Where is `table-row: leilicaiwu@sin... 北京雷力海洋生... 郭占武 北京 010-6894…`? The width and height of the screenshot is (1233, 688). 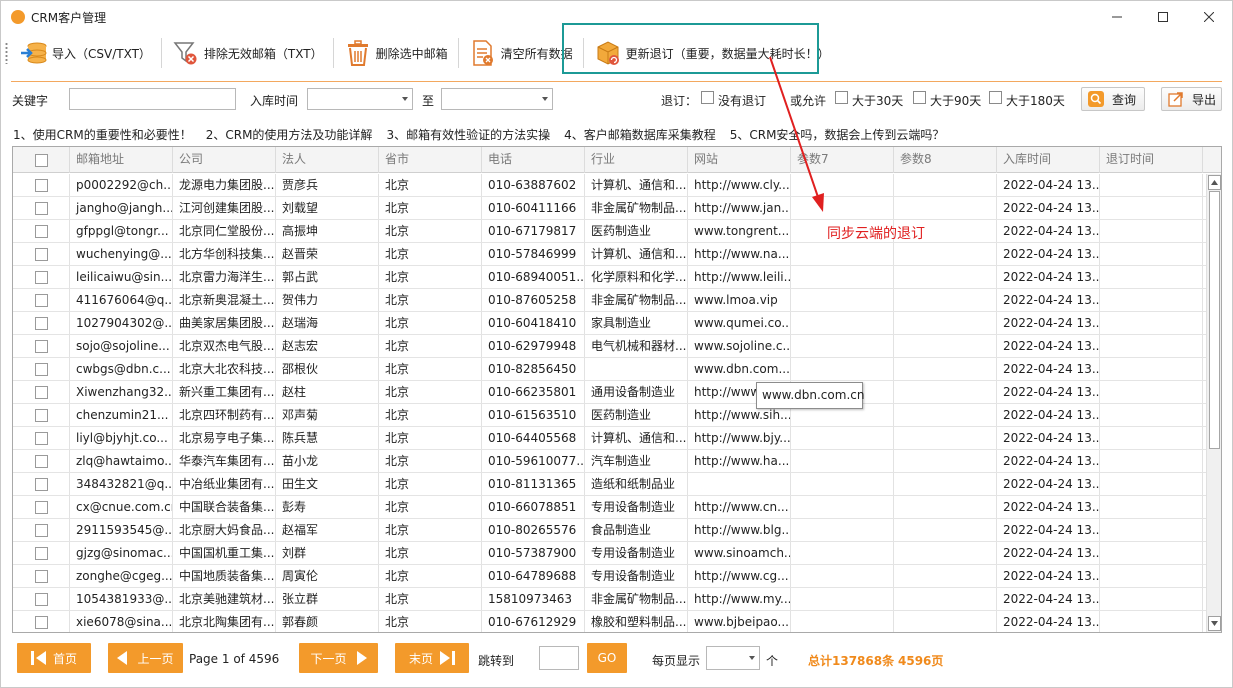
table-row: leilicaiwu@sin... 北京雷力海洋生... 郭占武 北京 010-6894… is located at coordinates (610, 277).